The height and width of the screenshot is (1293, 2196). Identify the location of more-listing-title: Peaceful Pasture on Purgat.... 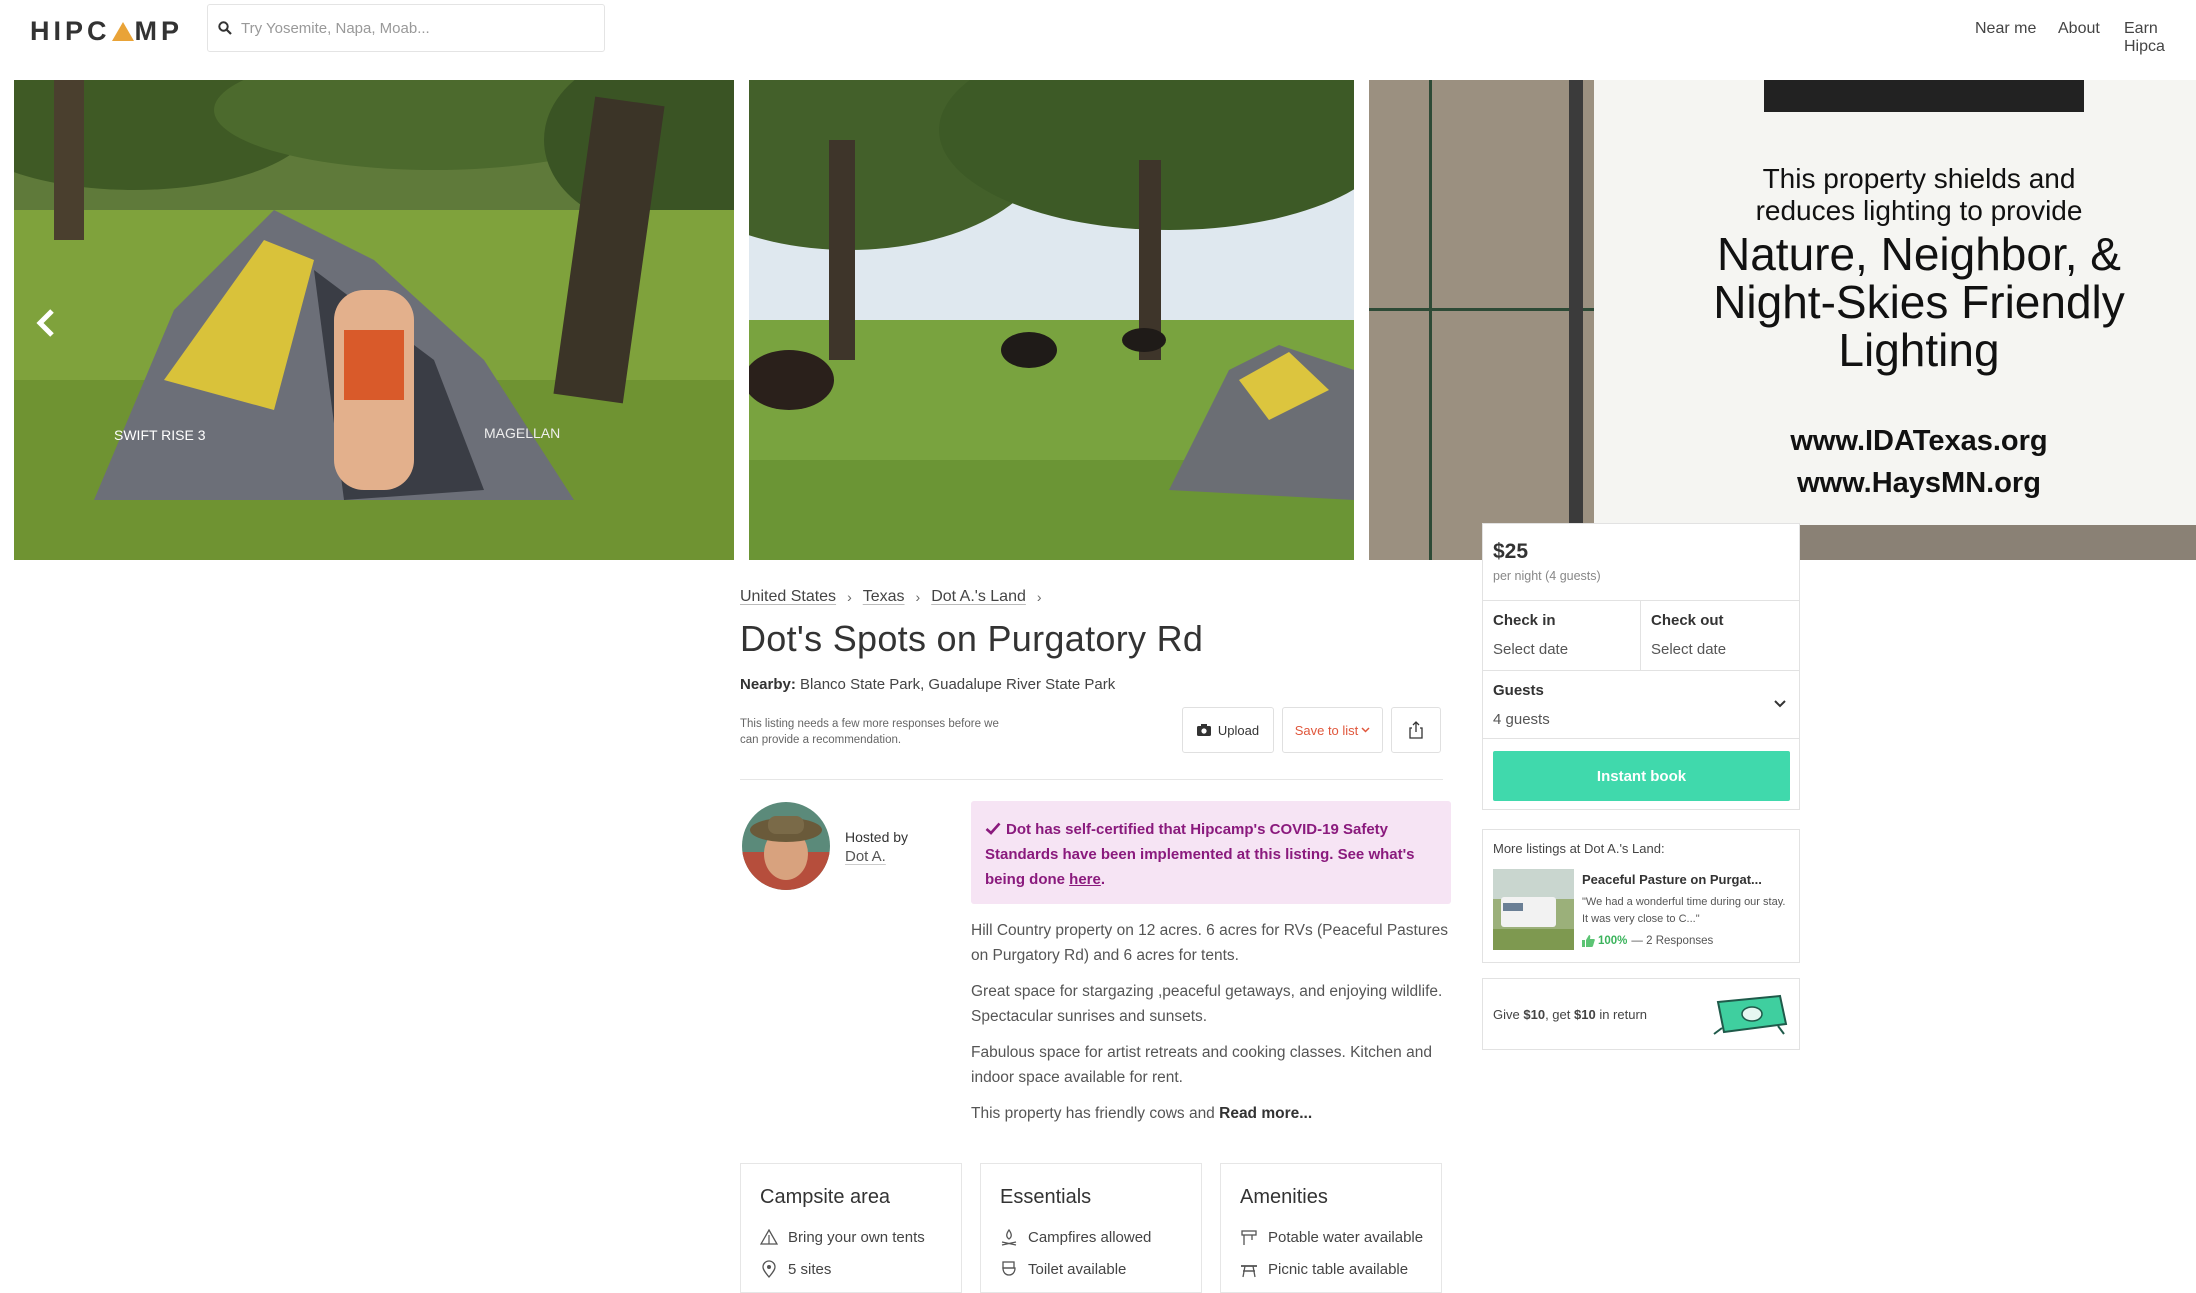
(1672, 879).